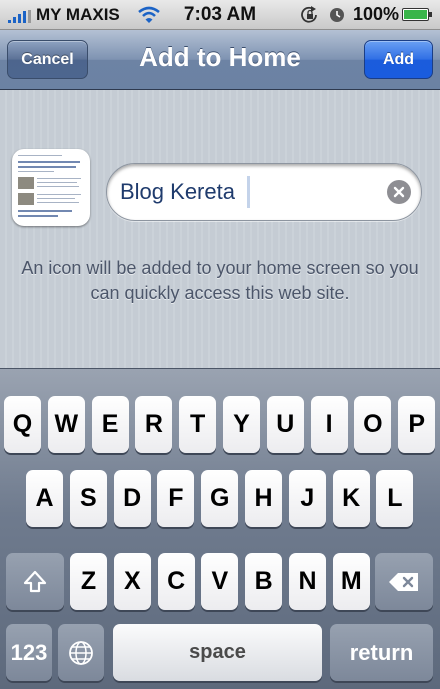 The height and width of the screenshot is (689, 440). What do you see at coordinates (220, 15) in the screenshot?
I see `status-bar: MY MAXIS 7:03 AM 100%` at bounding box center [220, 15].